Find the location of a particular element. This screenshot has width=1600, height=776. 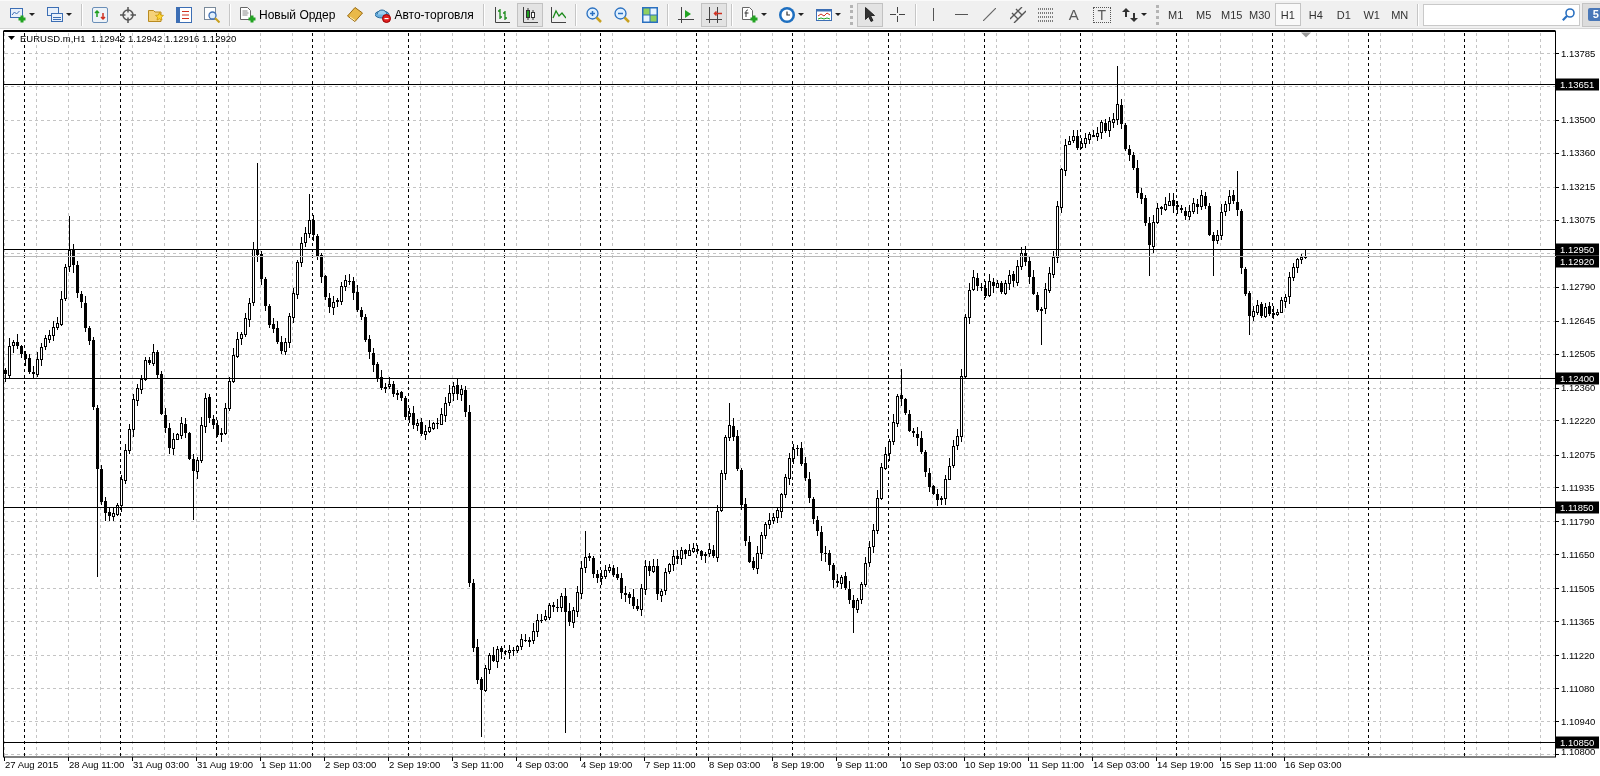

price-axis-label: 1.11790 is located at coordinates (1578, 521).